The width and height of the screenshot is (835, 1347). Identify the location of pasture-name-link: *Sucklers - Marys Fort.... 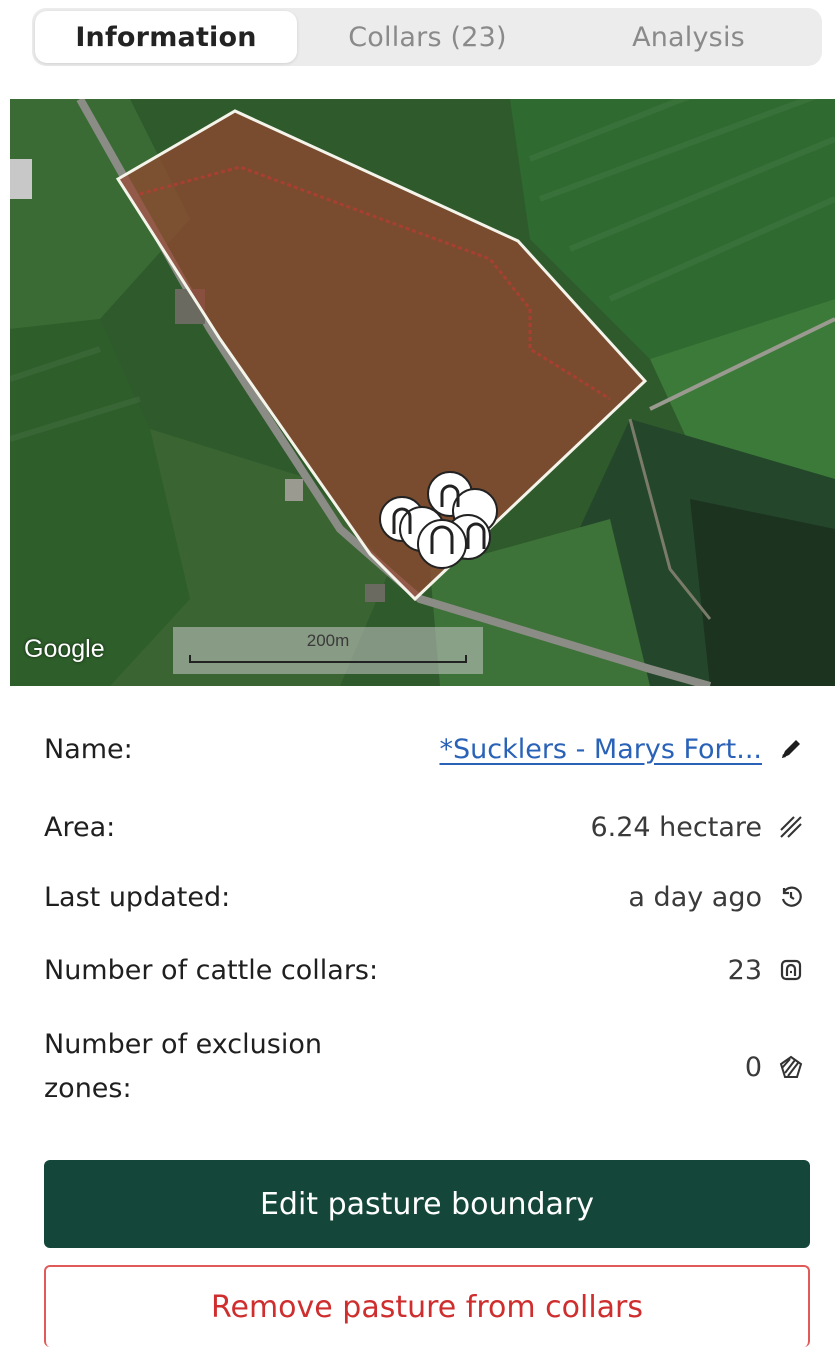
(600, 749).